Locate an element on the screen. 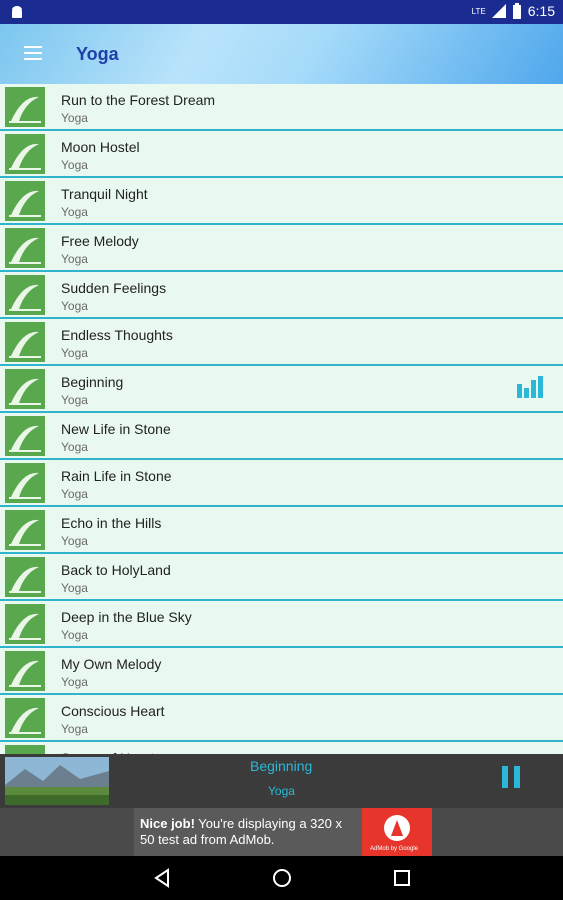 The width and height of the screenshot is (563, 900). track-row: Songs of HeartYoga is located at coordinates (281, 748).